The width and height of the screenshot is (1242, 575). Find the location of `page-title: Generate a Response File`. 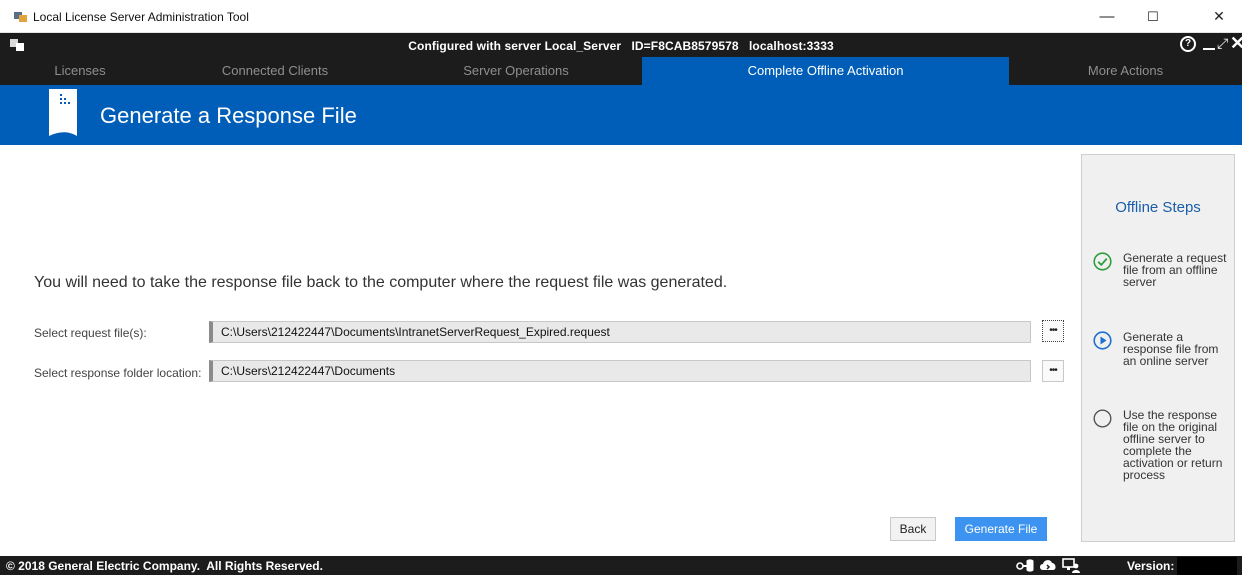

page-title: Generate a Response File is located at coordinates (228, 115).